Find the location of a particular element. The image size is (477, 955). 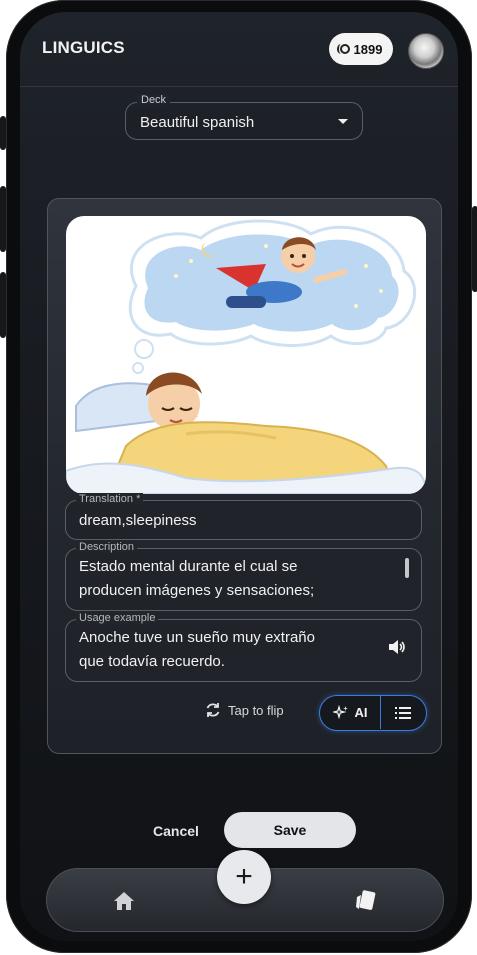

deck-select: Deck Beautiful spanish is located at coordinates (244, 117).